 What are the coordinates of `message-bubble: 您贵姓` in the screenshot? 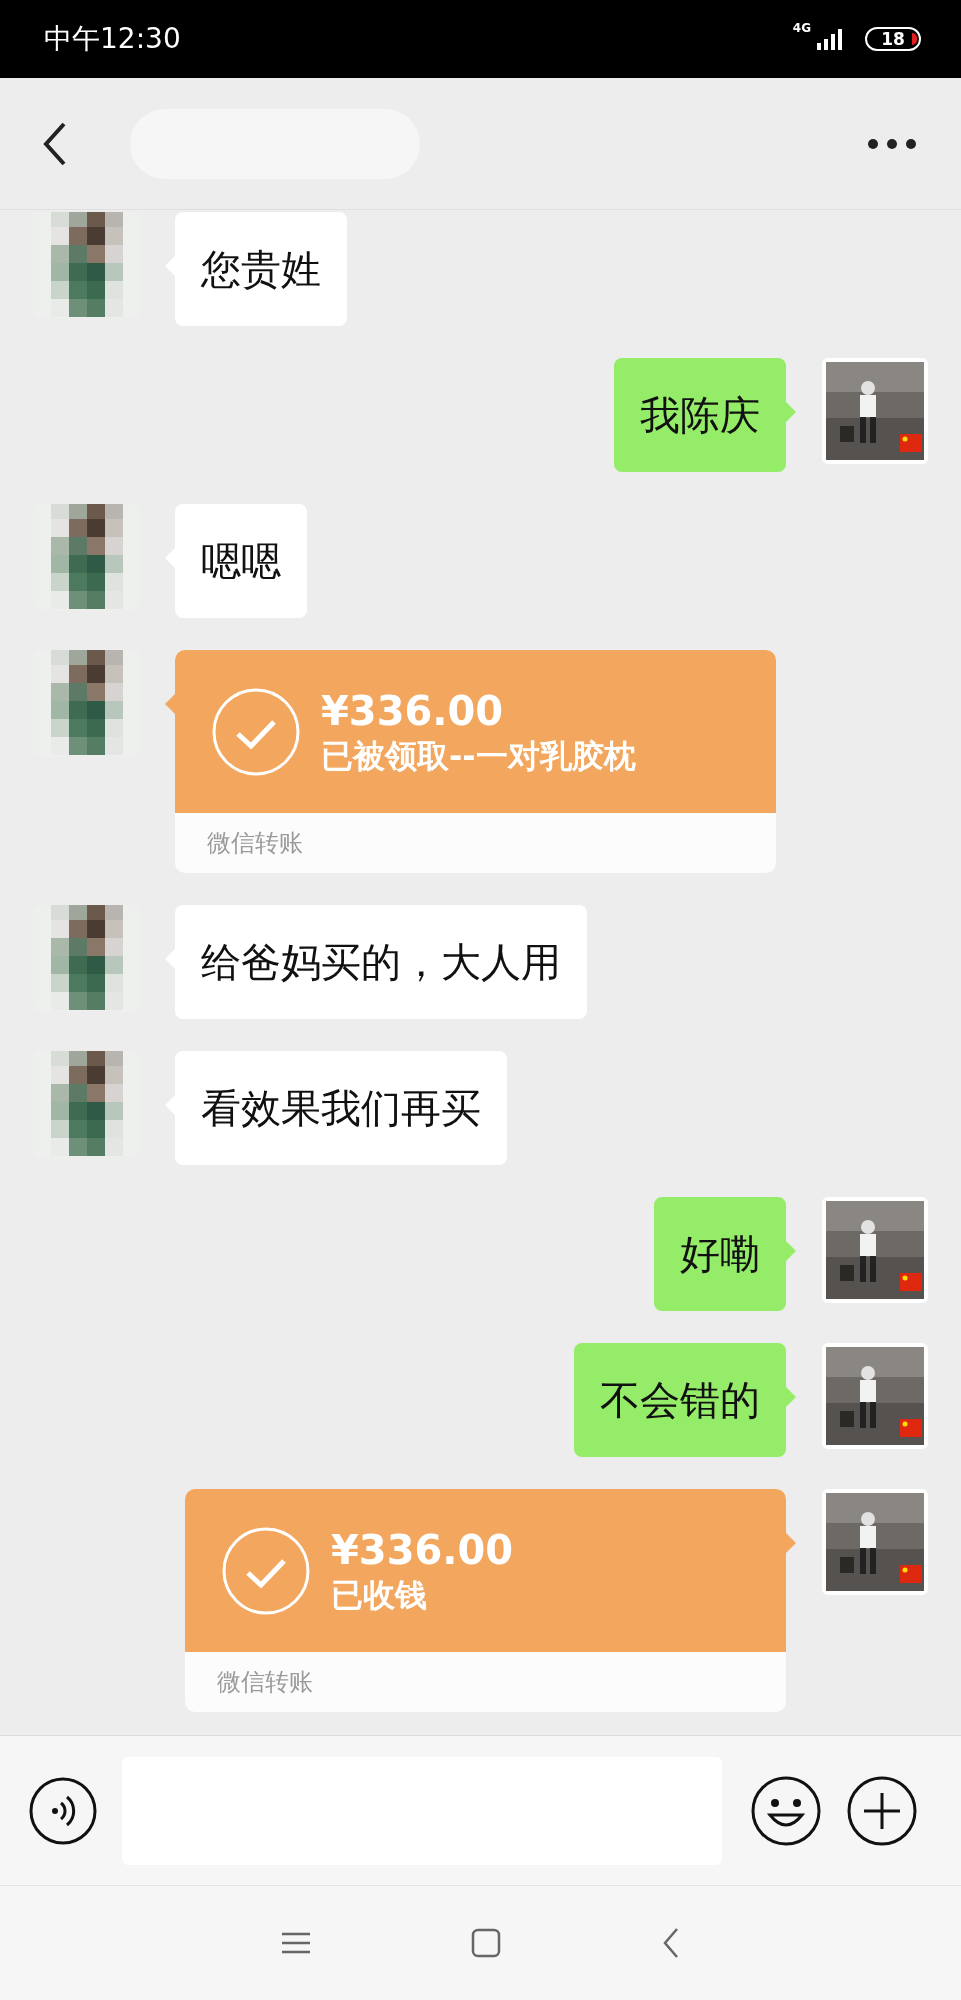 It's located at (261, 269).